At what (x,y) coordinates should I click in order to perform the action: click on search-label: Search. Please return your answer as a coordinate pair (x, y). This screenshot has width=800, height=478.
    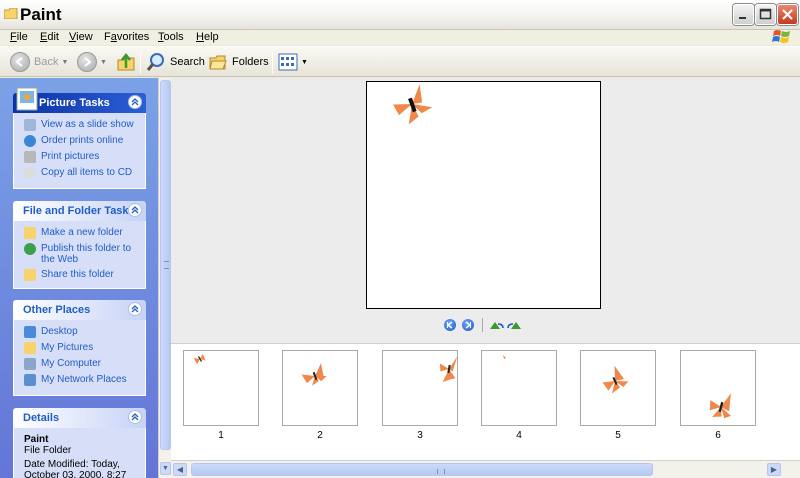
    Looking at the image, I should click on (187, 62).